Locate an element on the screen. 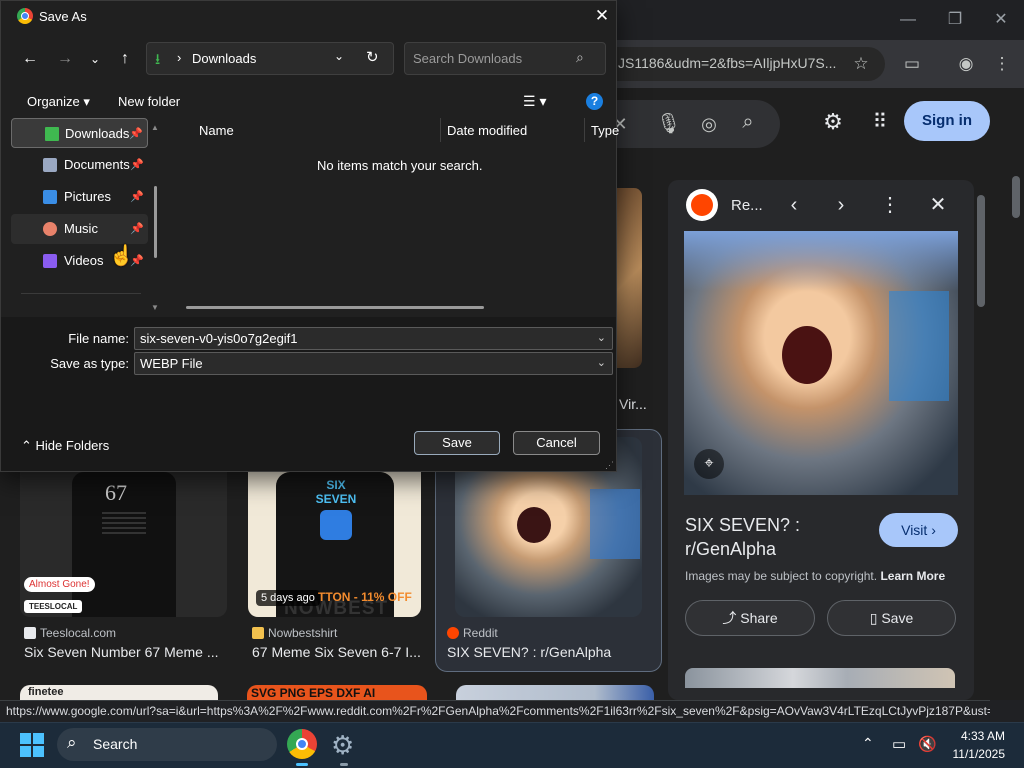  dialog-title: Save As is located at coordinates (63, 16).